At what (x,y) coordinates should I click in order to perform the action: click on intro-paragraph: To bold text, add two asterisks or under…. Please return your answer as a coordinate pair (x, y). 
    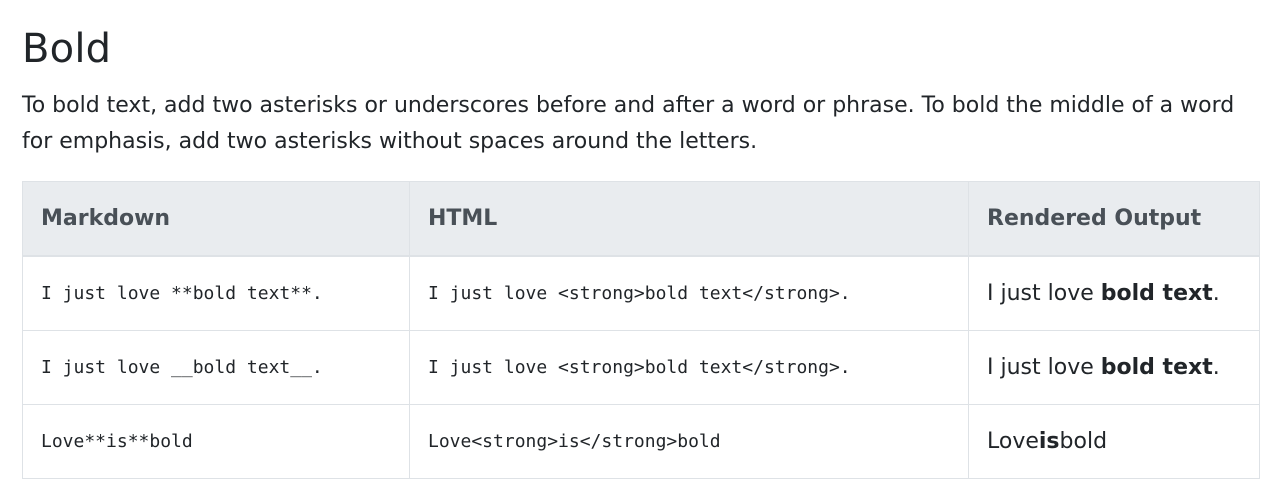
    Looking at the image, I should click on (628, 123).